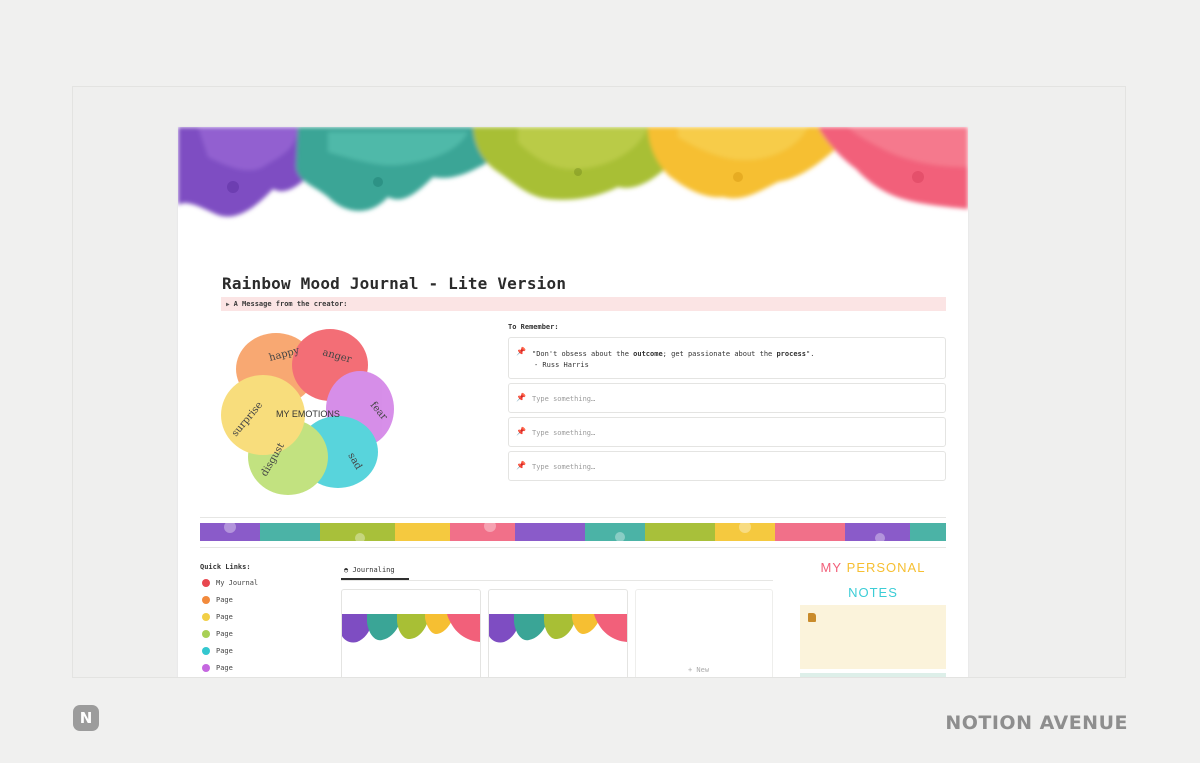 This screenshot has height=763, width=1200. Describe the element at coordinates (394, 283) in the screenshot. I see `page-title: Rainbow Mood Journal - Lite Version` at that location.